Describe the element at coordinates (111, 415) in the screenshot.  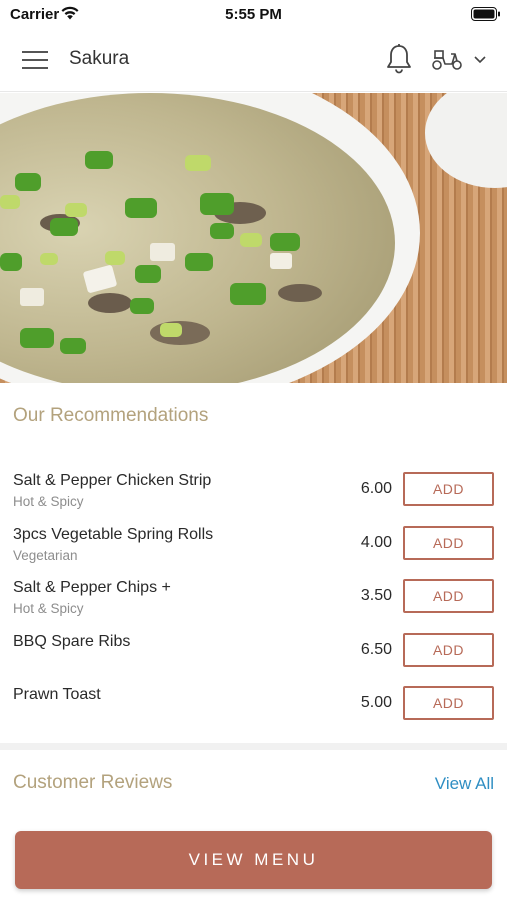
I see `recommendations-title: Our Recommendations` at that location.